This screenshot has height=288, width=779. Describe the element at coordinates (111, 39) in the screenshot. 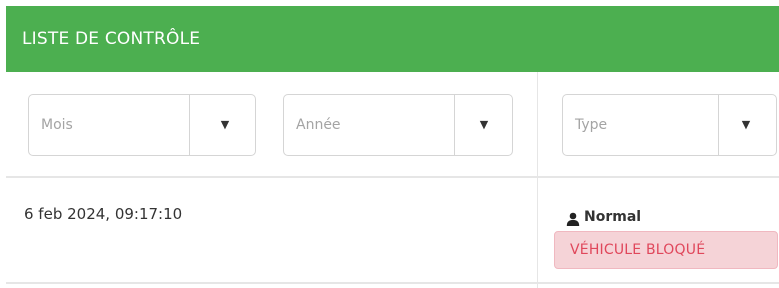

I see `page-title: LISTE DE CONTRÔLE` at that location.